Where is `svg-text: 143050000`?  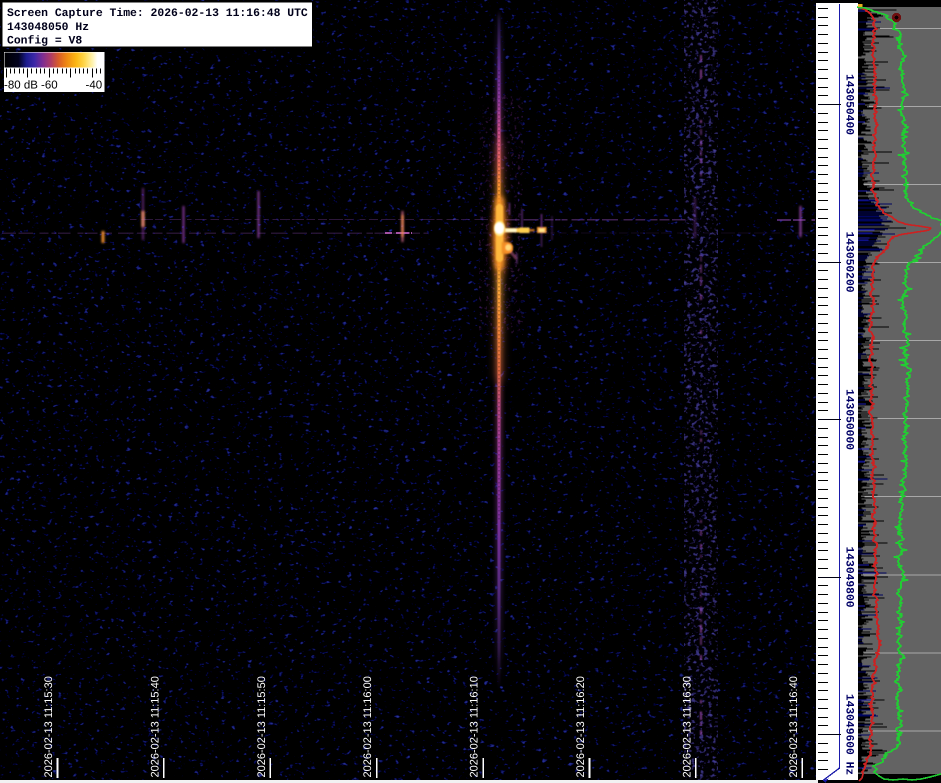 svg-text: 143050000 is located at coordinates (849, 419).